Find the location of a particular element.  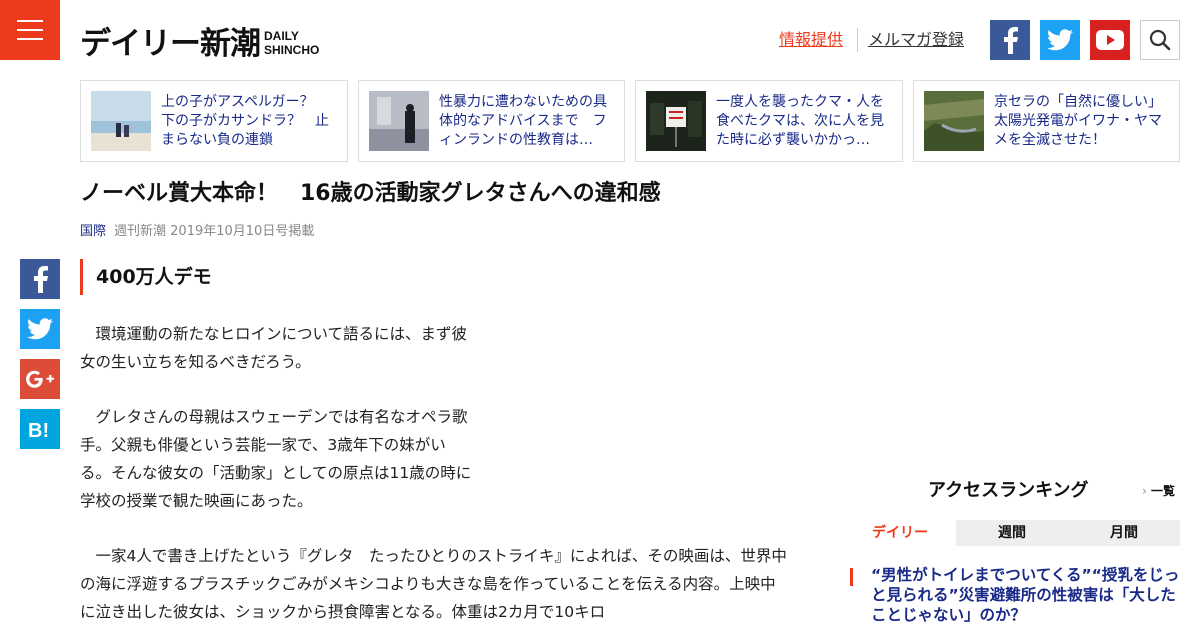

search-button is located at coordinates (1160, 40).